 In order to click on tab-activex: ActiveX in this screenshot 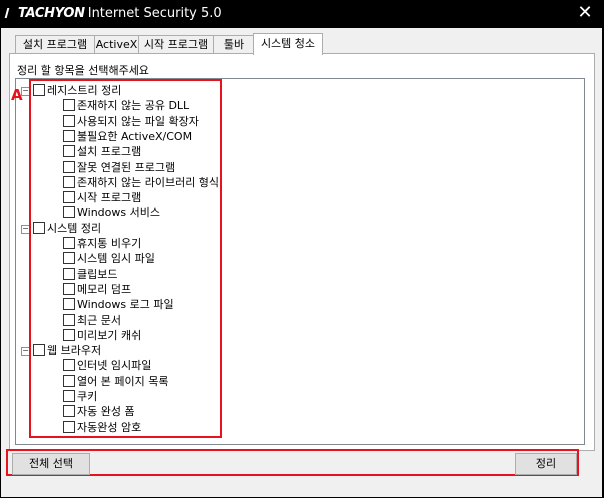, I will do `click(116, 44)`.